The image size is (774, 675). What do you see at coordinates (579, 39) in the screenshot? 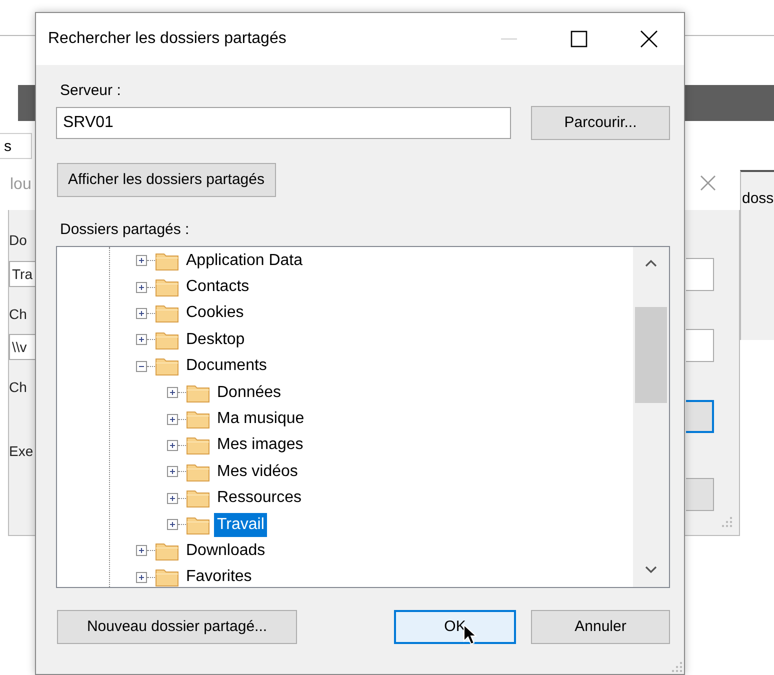
I see `maximize-icon` at bounding box center [579, 39].